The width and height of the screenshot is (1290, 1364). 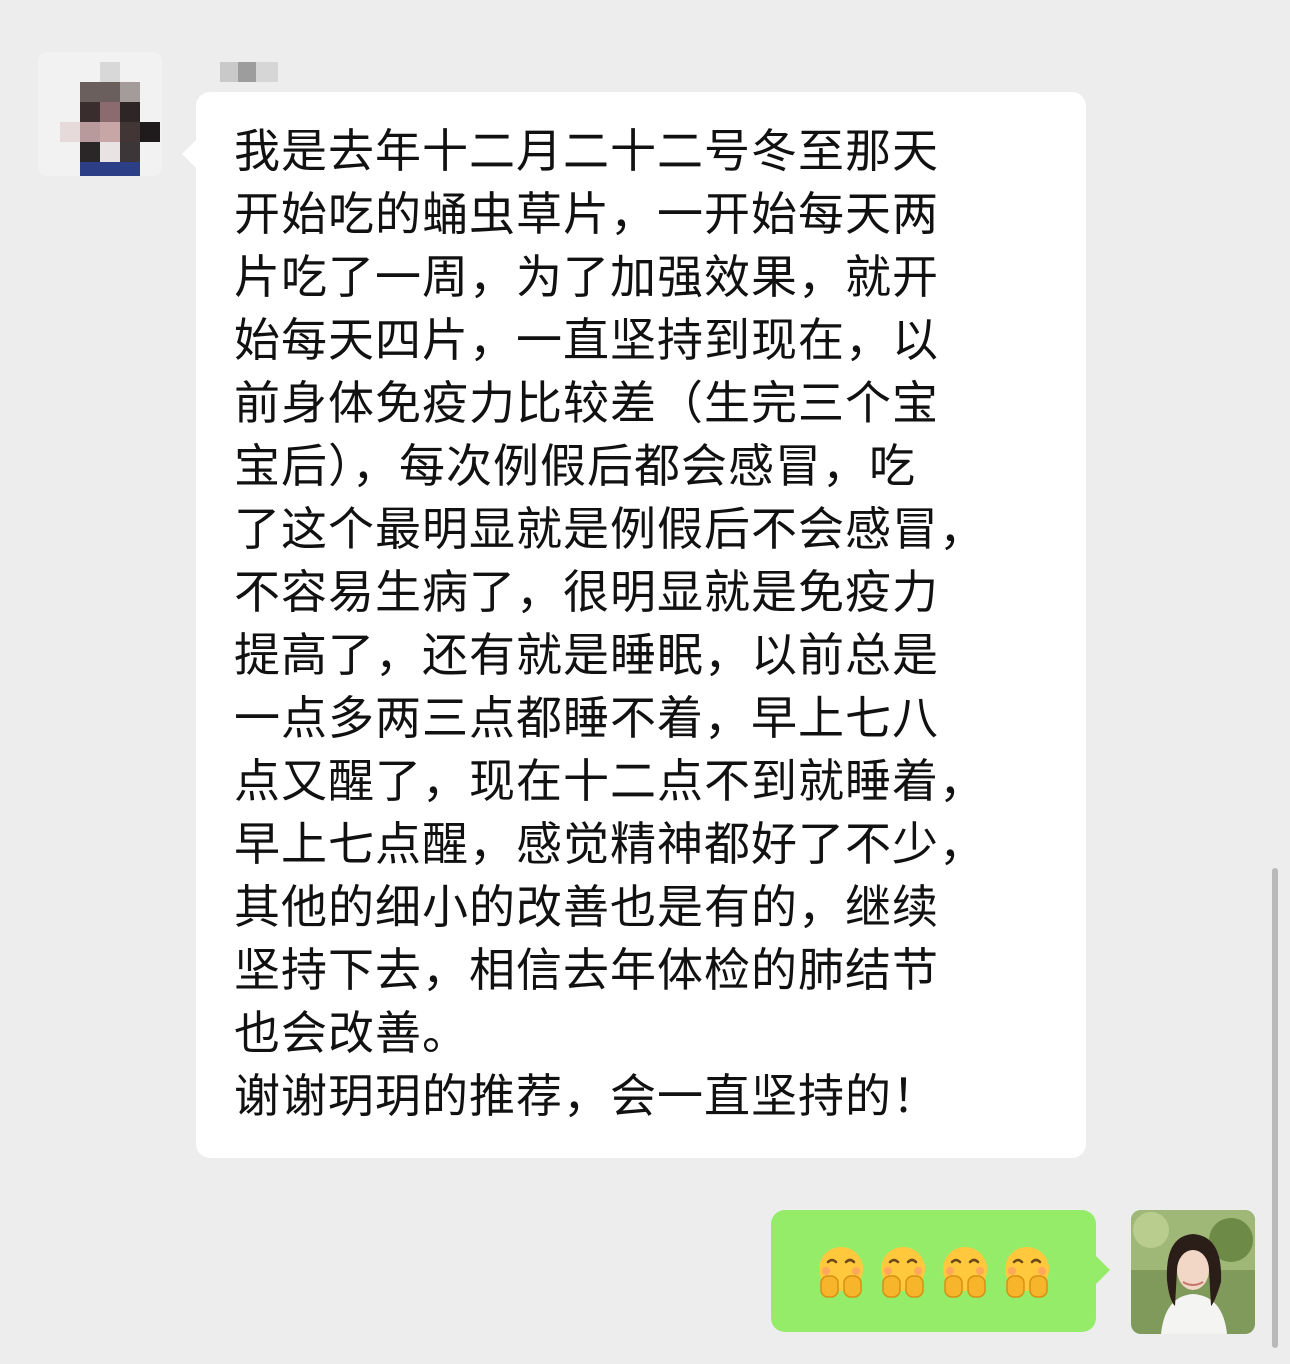 What do you see at coordinates (1275, 1108) in the screenshot?
I see `scrollbar` at bounding box center [1275, 1108].